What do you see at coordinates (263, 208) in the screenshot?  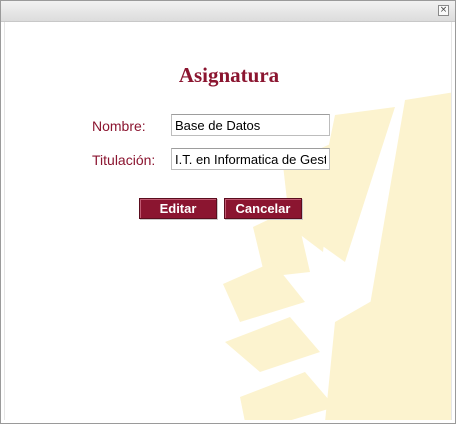 I see `cancel-button: Cancelar` at bounding box center [263, 208].